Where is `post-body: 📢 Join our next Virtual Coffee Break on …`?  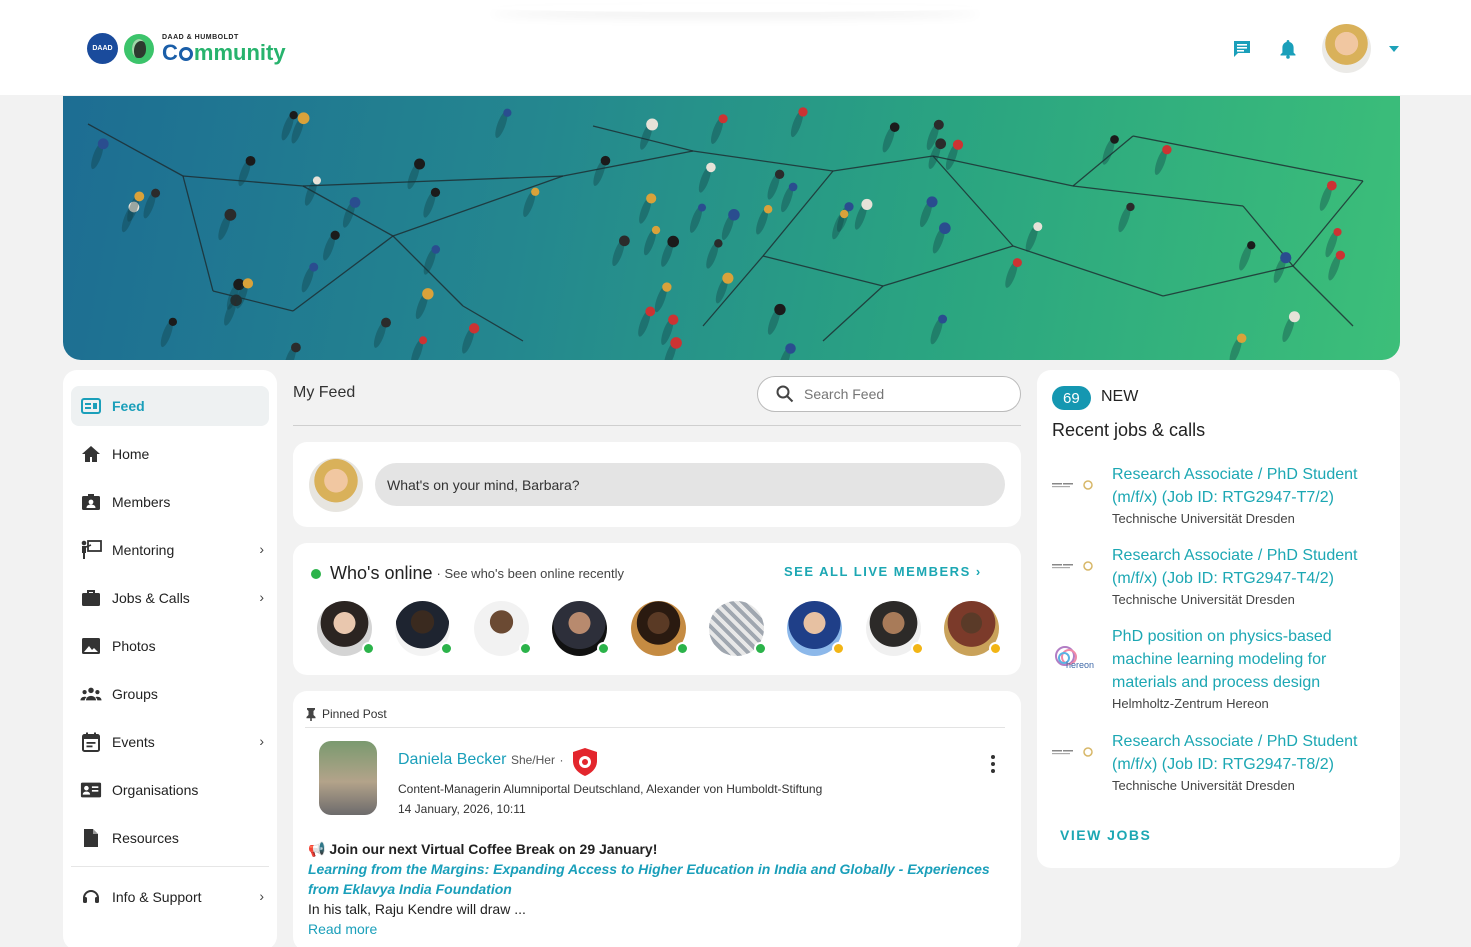 post-body: 📢 Join our next Virtual Coffee Break on … is located at coordinates (653, 889).